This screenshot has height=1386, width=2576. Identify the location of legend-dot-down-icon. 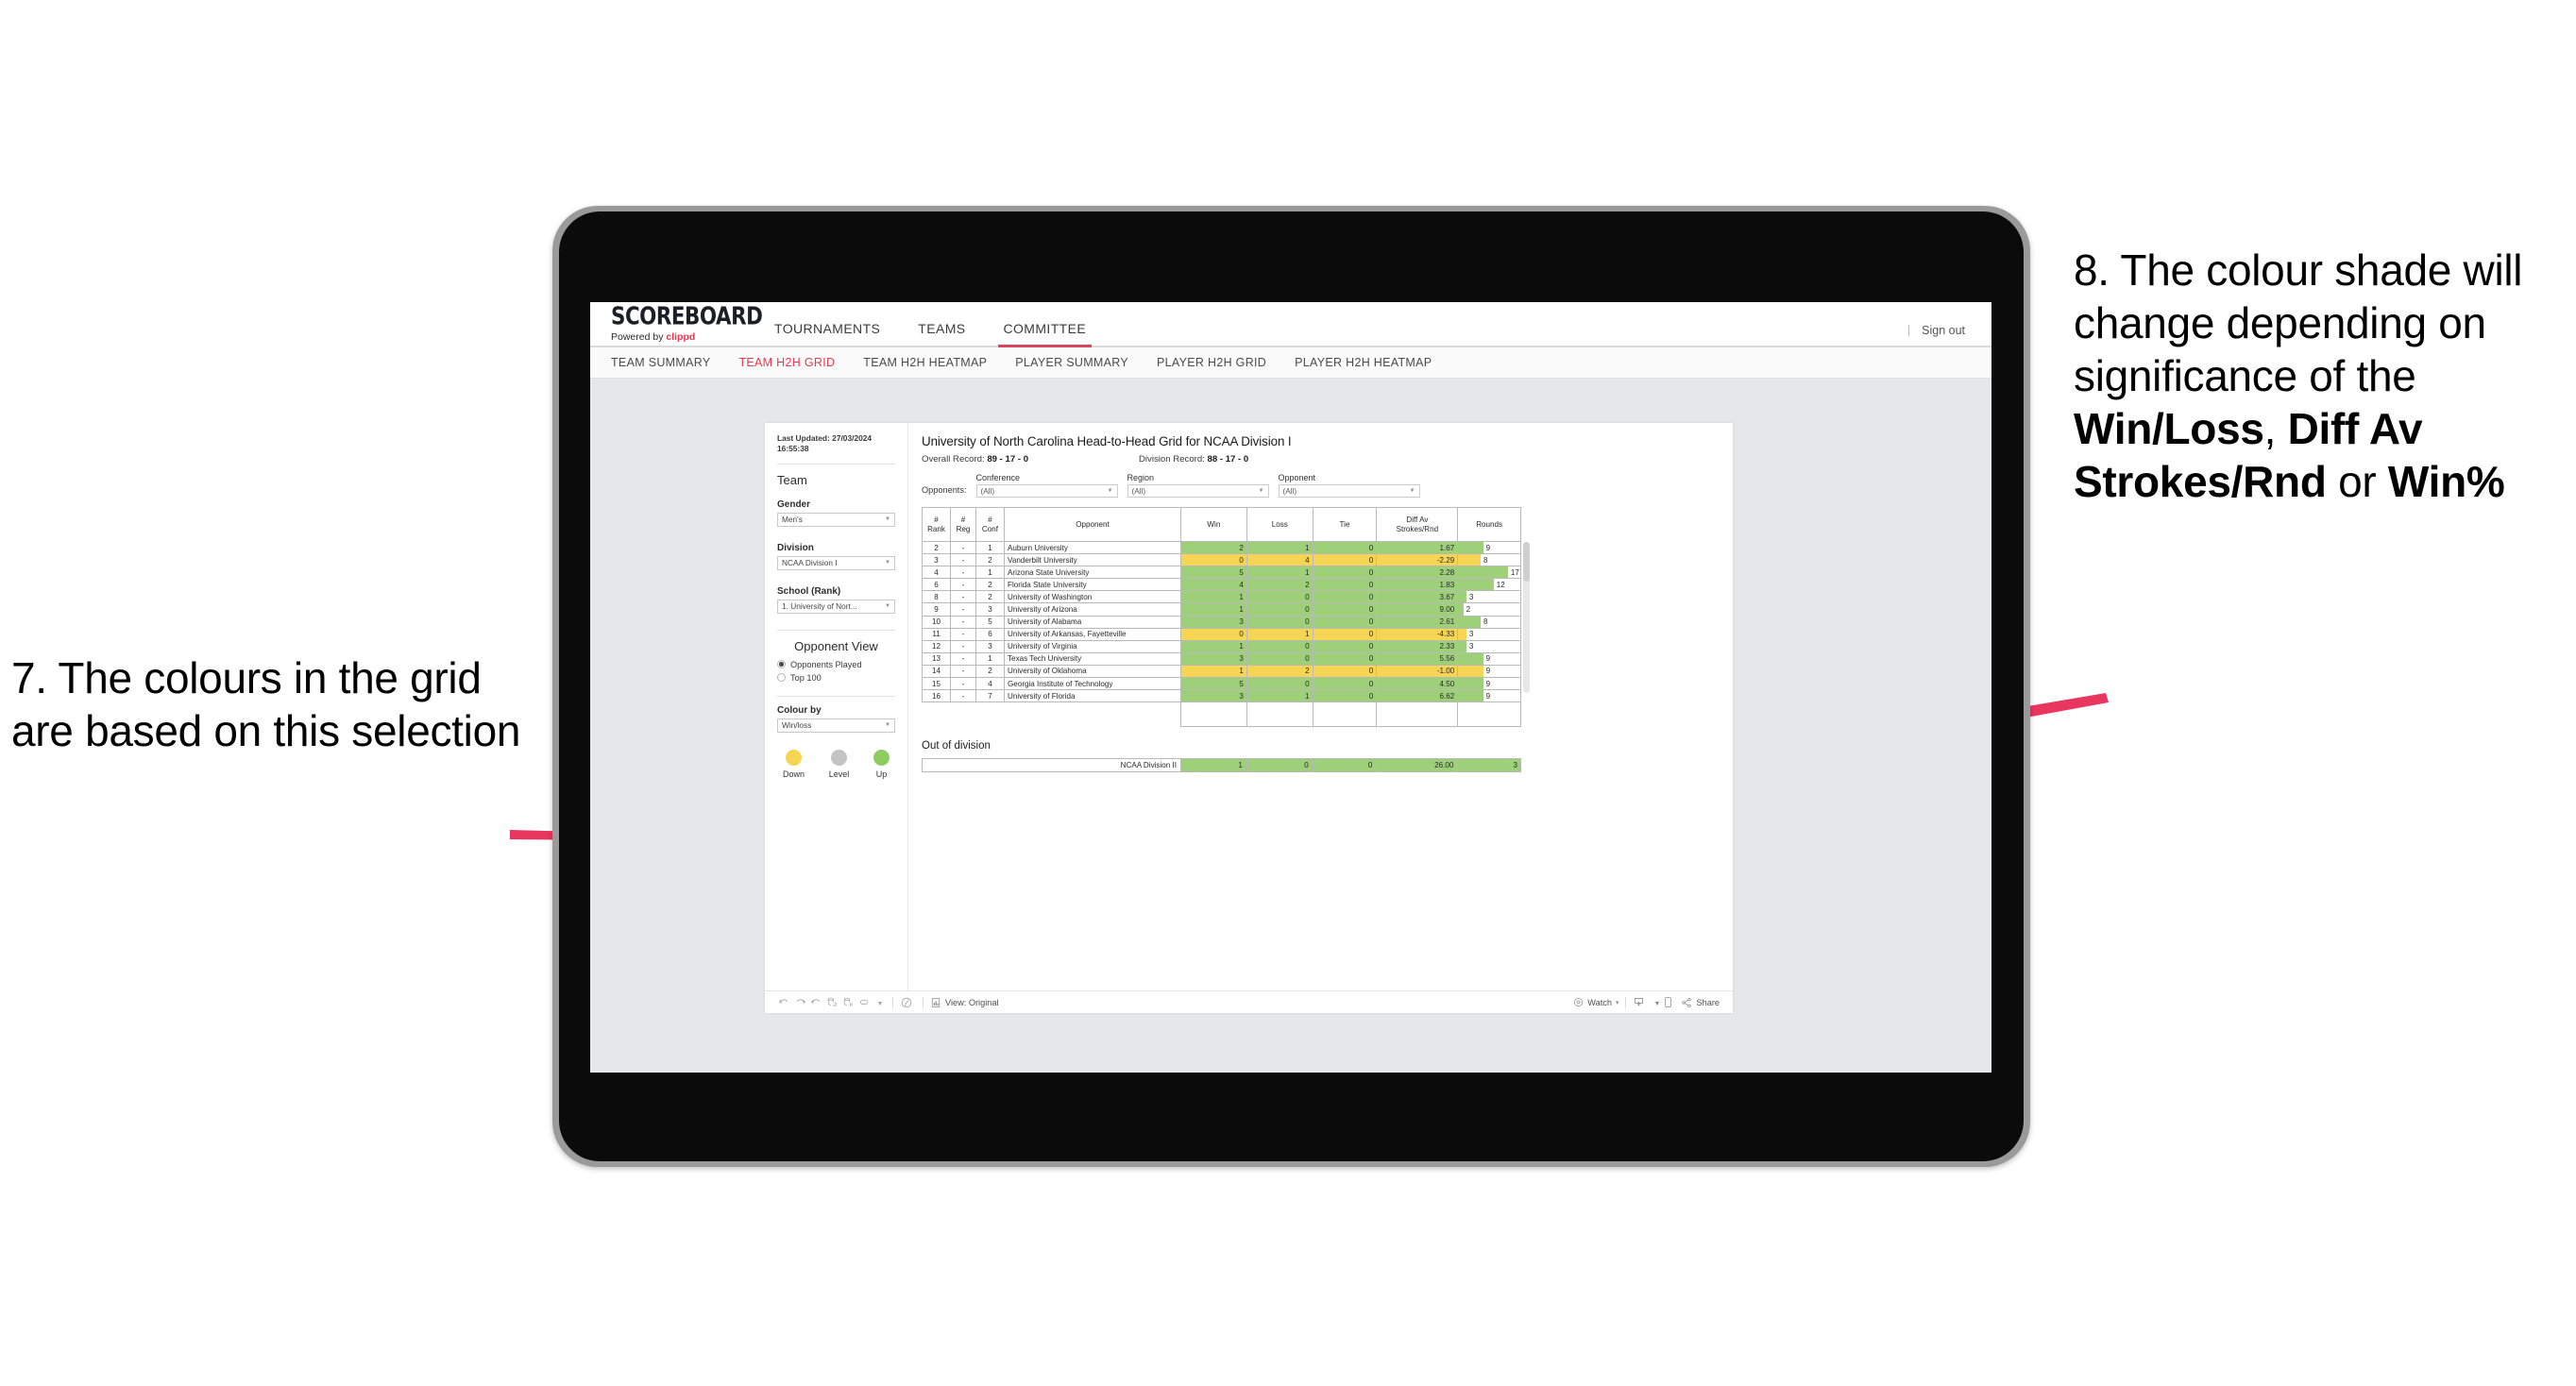
(794, 757).